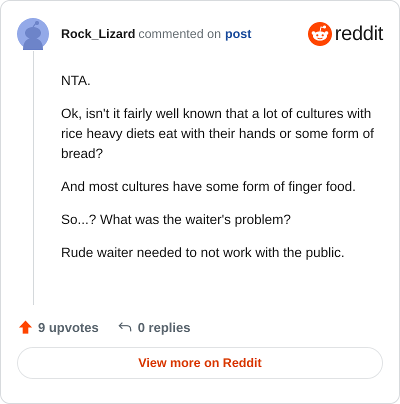  I want to click on comment-paragraph: So...? What was the waiter's problem?, so click(176, 220).